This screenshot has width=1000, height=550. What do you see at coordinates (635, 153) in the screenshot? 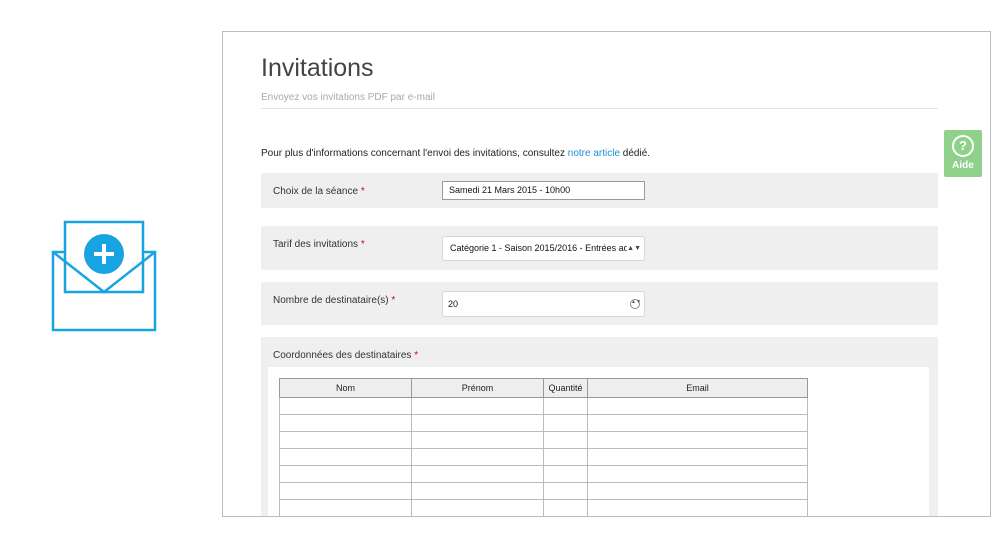
I see `info-text-after: dédié.` at bounding box center [635, 153].